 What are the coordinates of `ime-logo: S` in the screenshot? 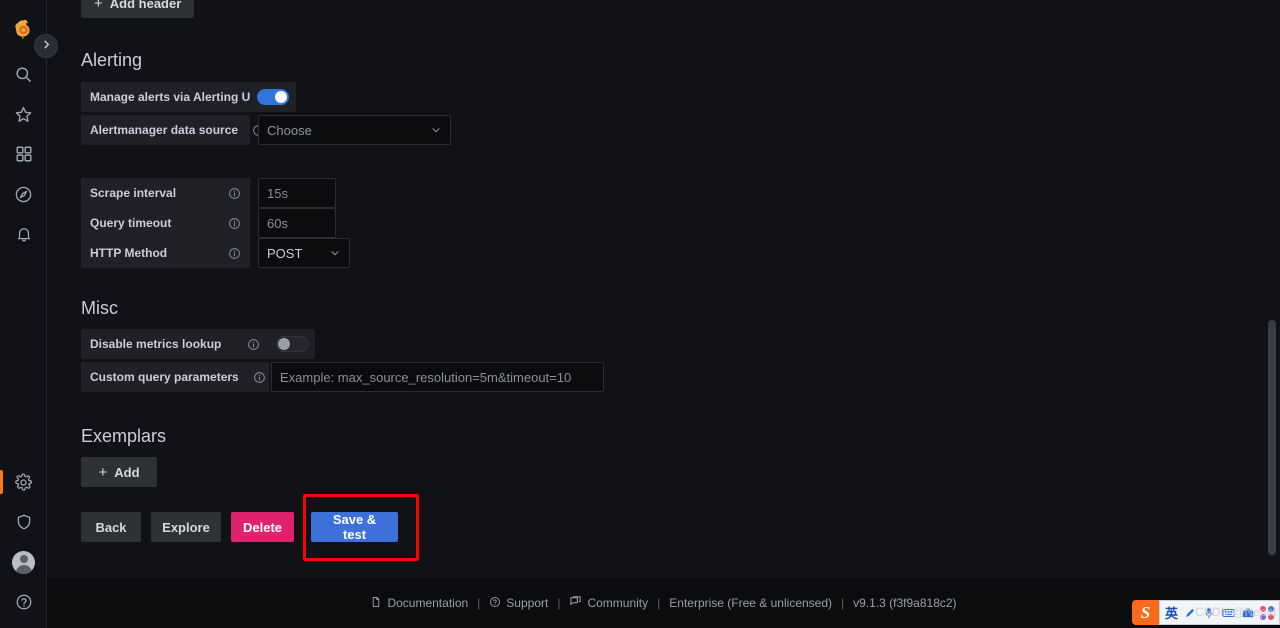 It's located at (1145, 612).